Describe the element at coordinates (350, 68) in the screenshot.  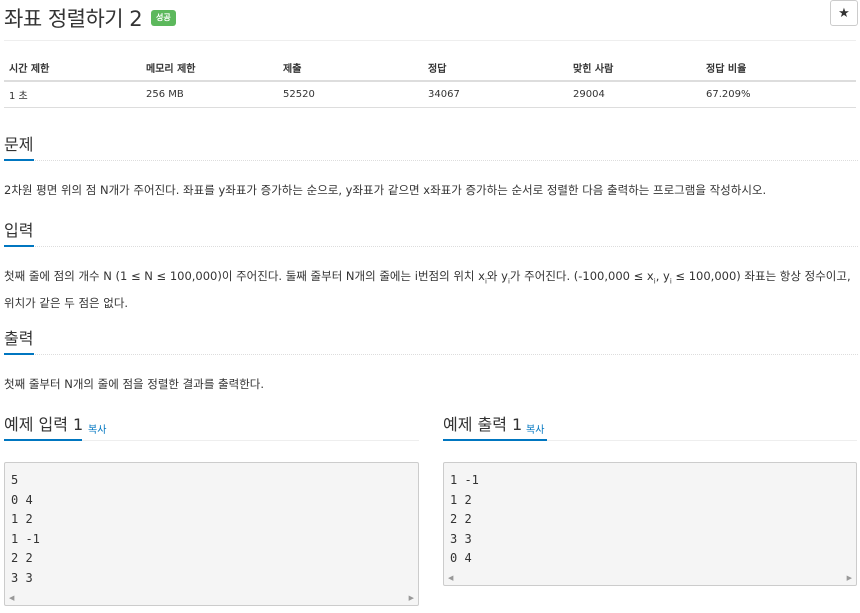
I see `header-submissions: 제출` at that location.